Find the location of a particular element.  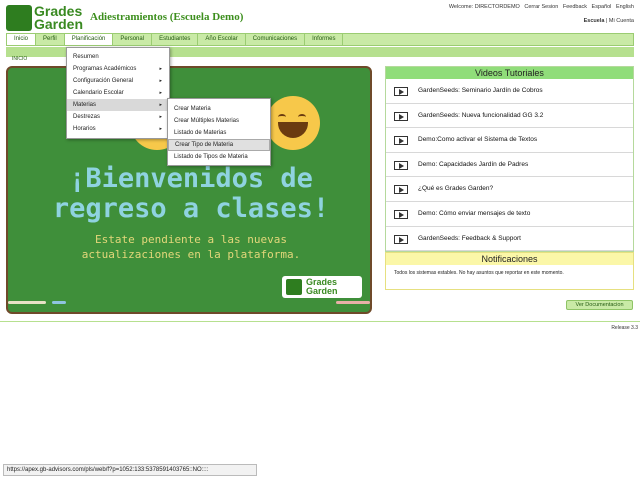

breadcrumb-label: INICIO is located at coordinates (19, 59).